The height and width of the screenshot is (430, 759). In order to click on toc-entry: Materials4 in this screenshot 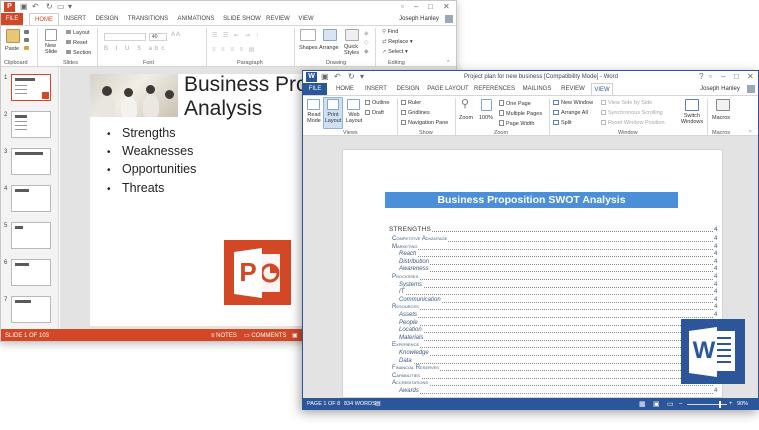, I will do `click(533, 338)`.